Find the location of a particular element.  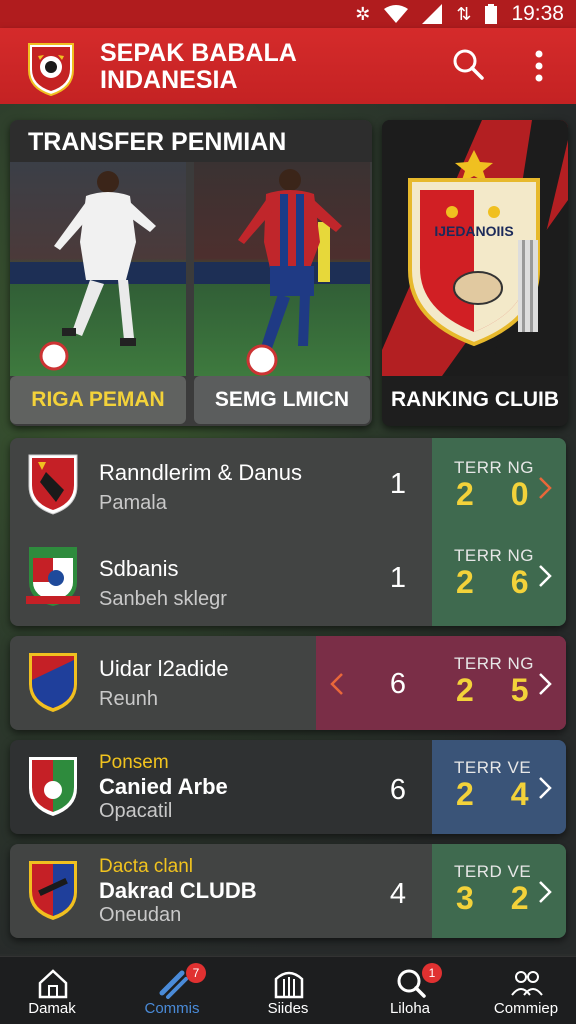

transfer-title: TRANSFER PENMIAN is located at coordinates (191, 141).